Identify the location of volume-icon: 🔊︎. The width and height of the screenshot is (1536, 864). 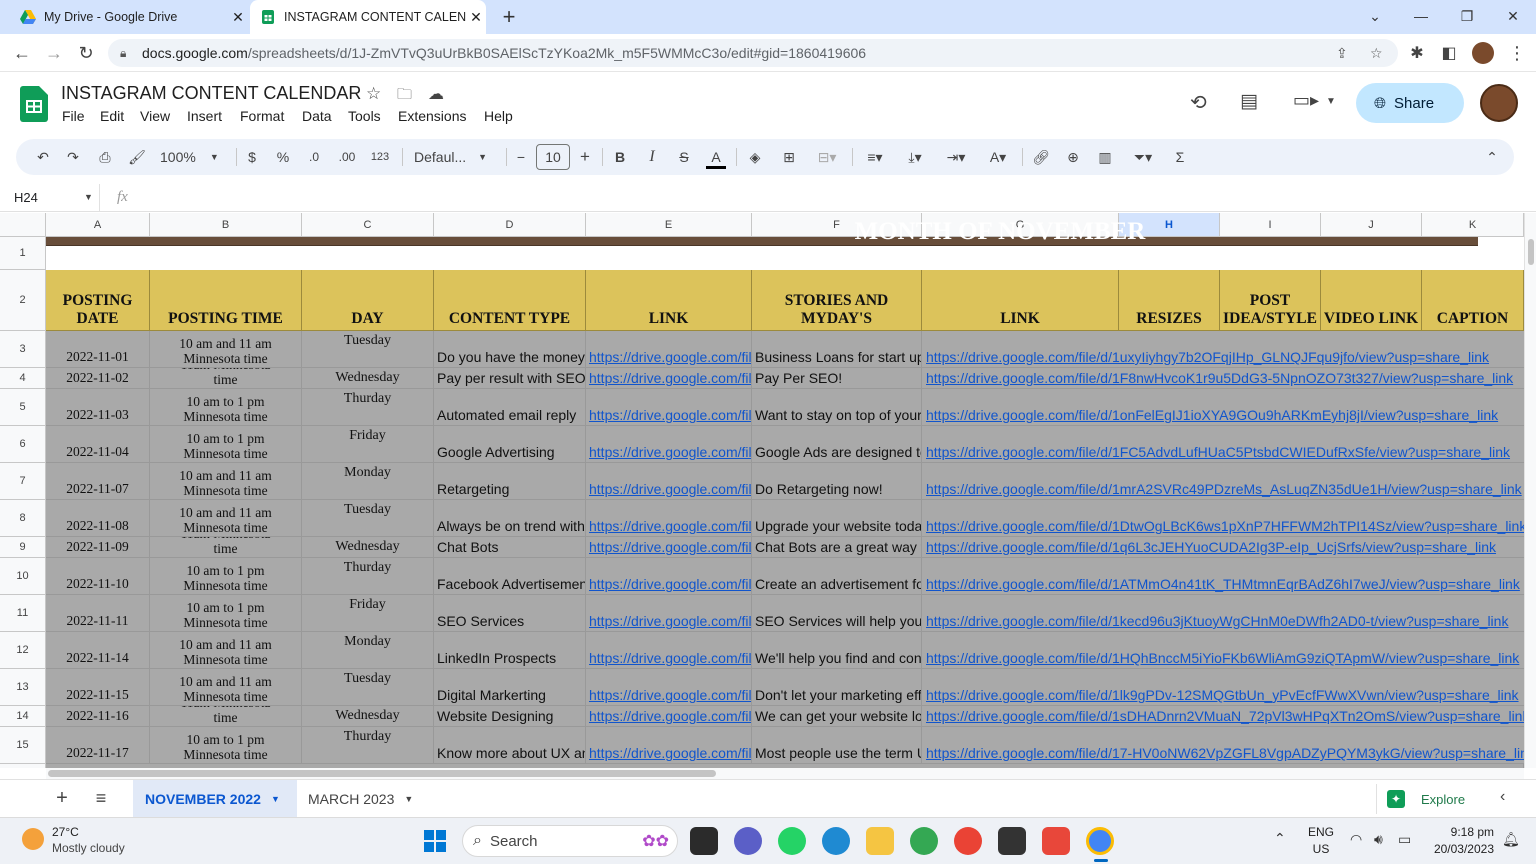
(1378, 839).